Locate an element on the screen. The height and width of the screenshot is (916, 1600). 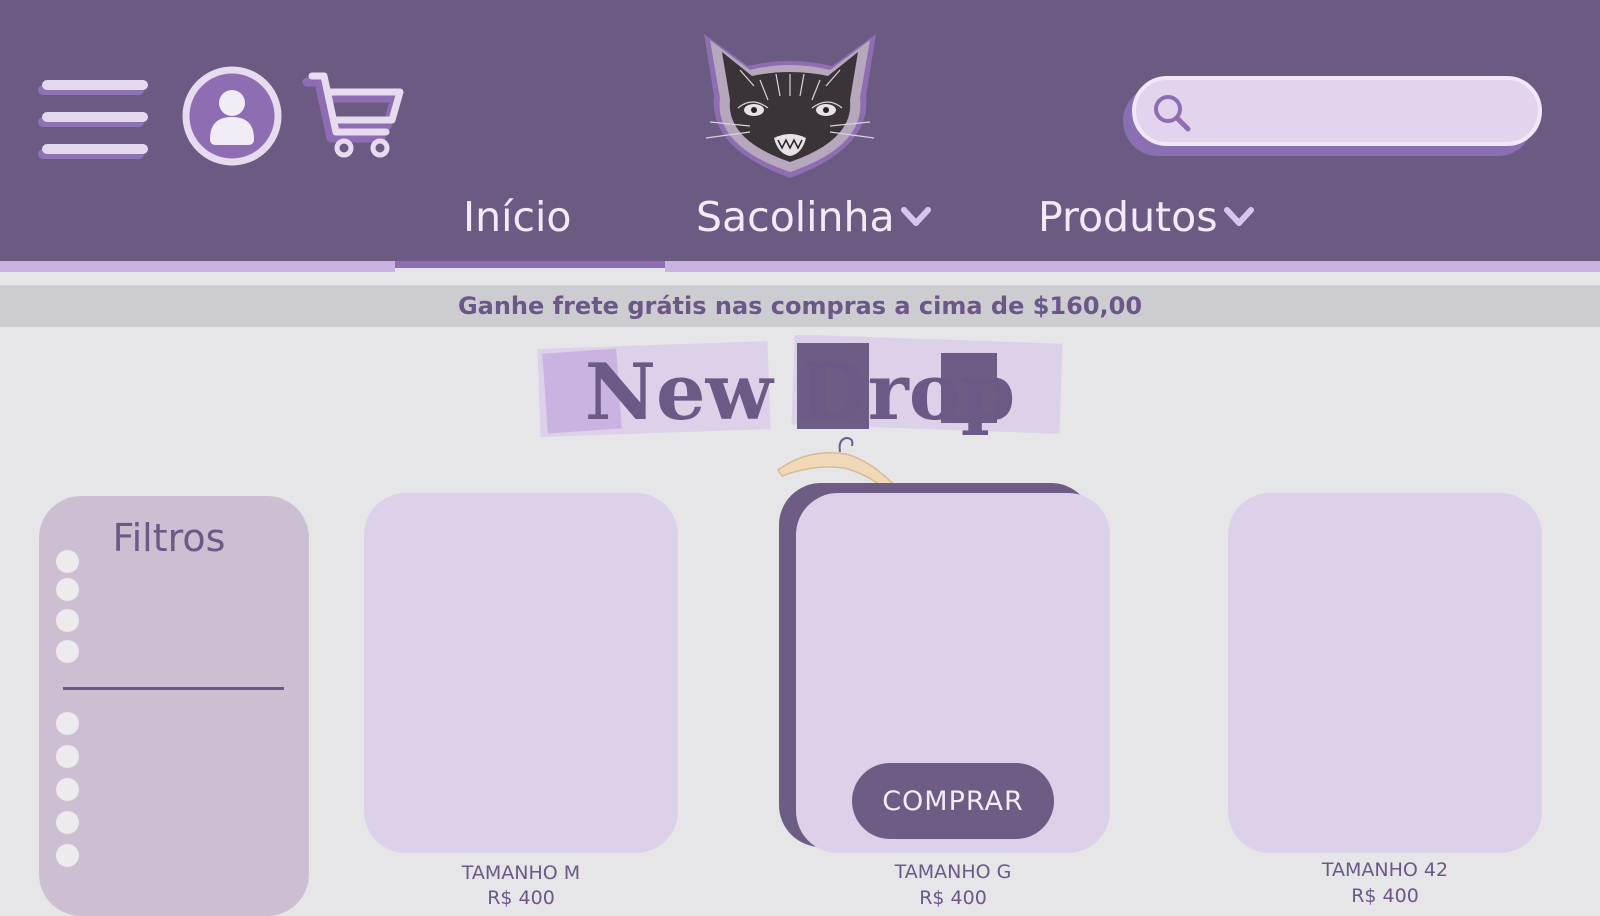
search-icon is located at coordinates (1172, 113).